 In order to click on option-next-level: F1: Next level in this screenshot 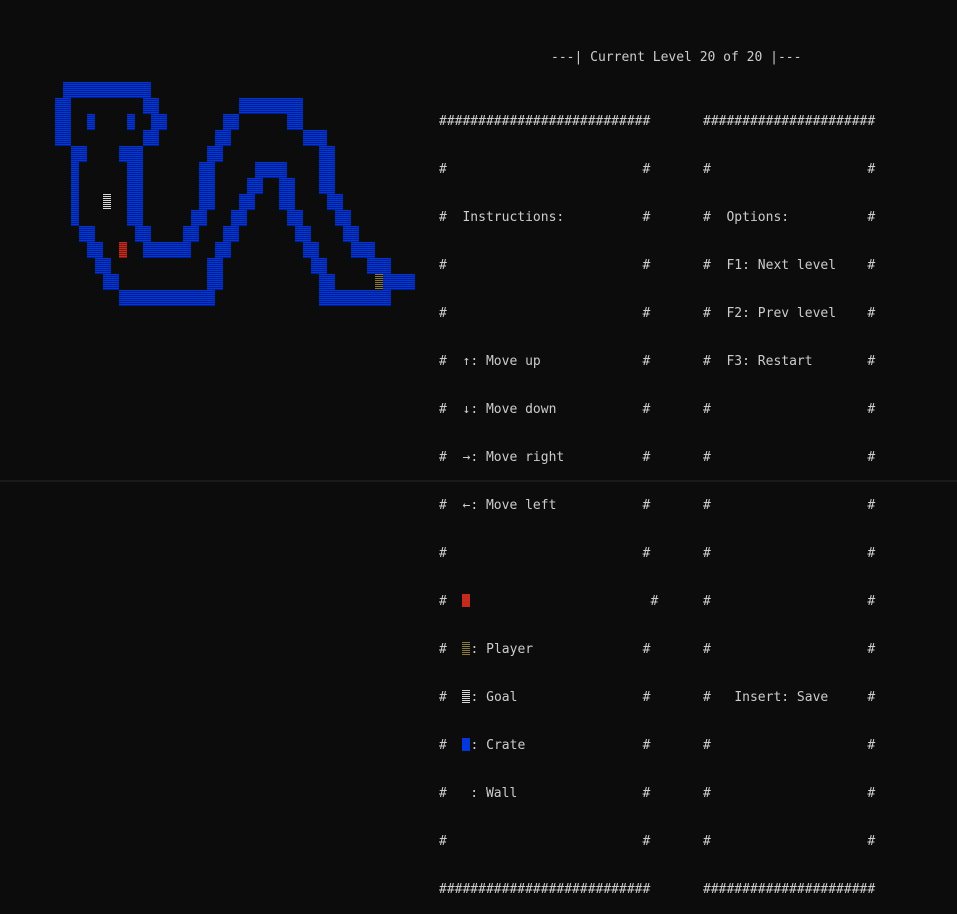, I will do `click(781, 265)`.